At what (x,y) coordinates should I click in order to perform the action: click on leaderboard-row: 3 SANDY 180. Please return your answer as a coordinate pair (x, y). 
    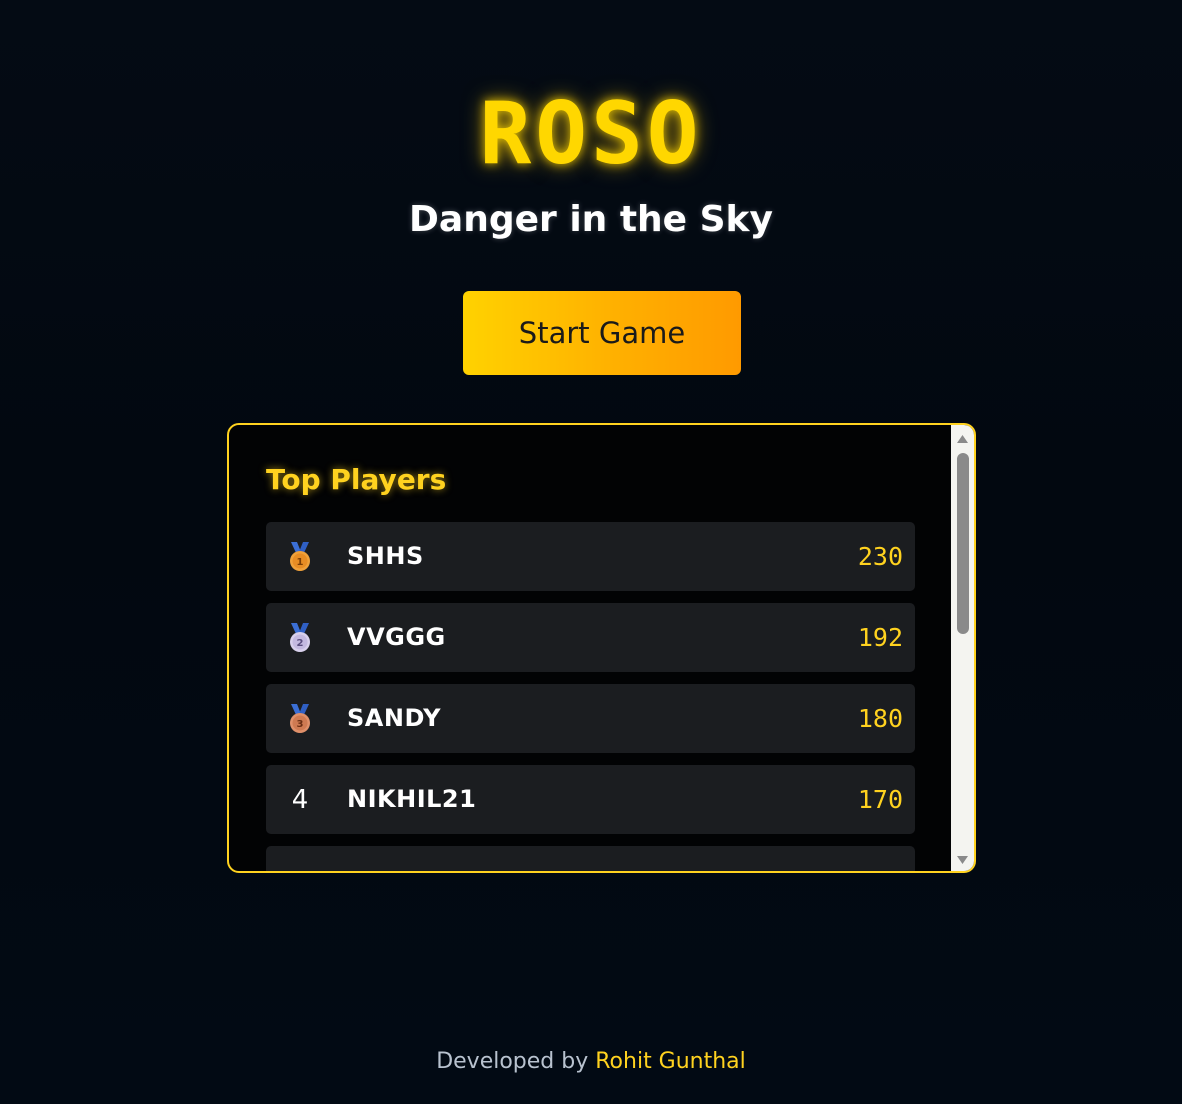
    Looking at the image, I should click on (590, 718).